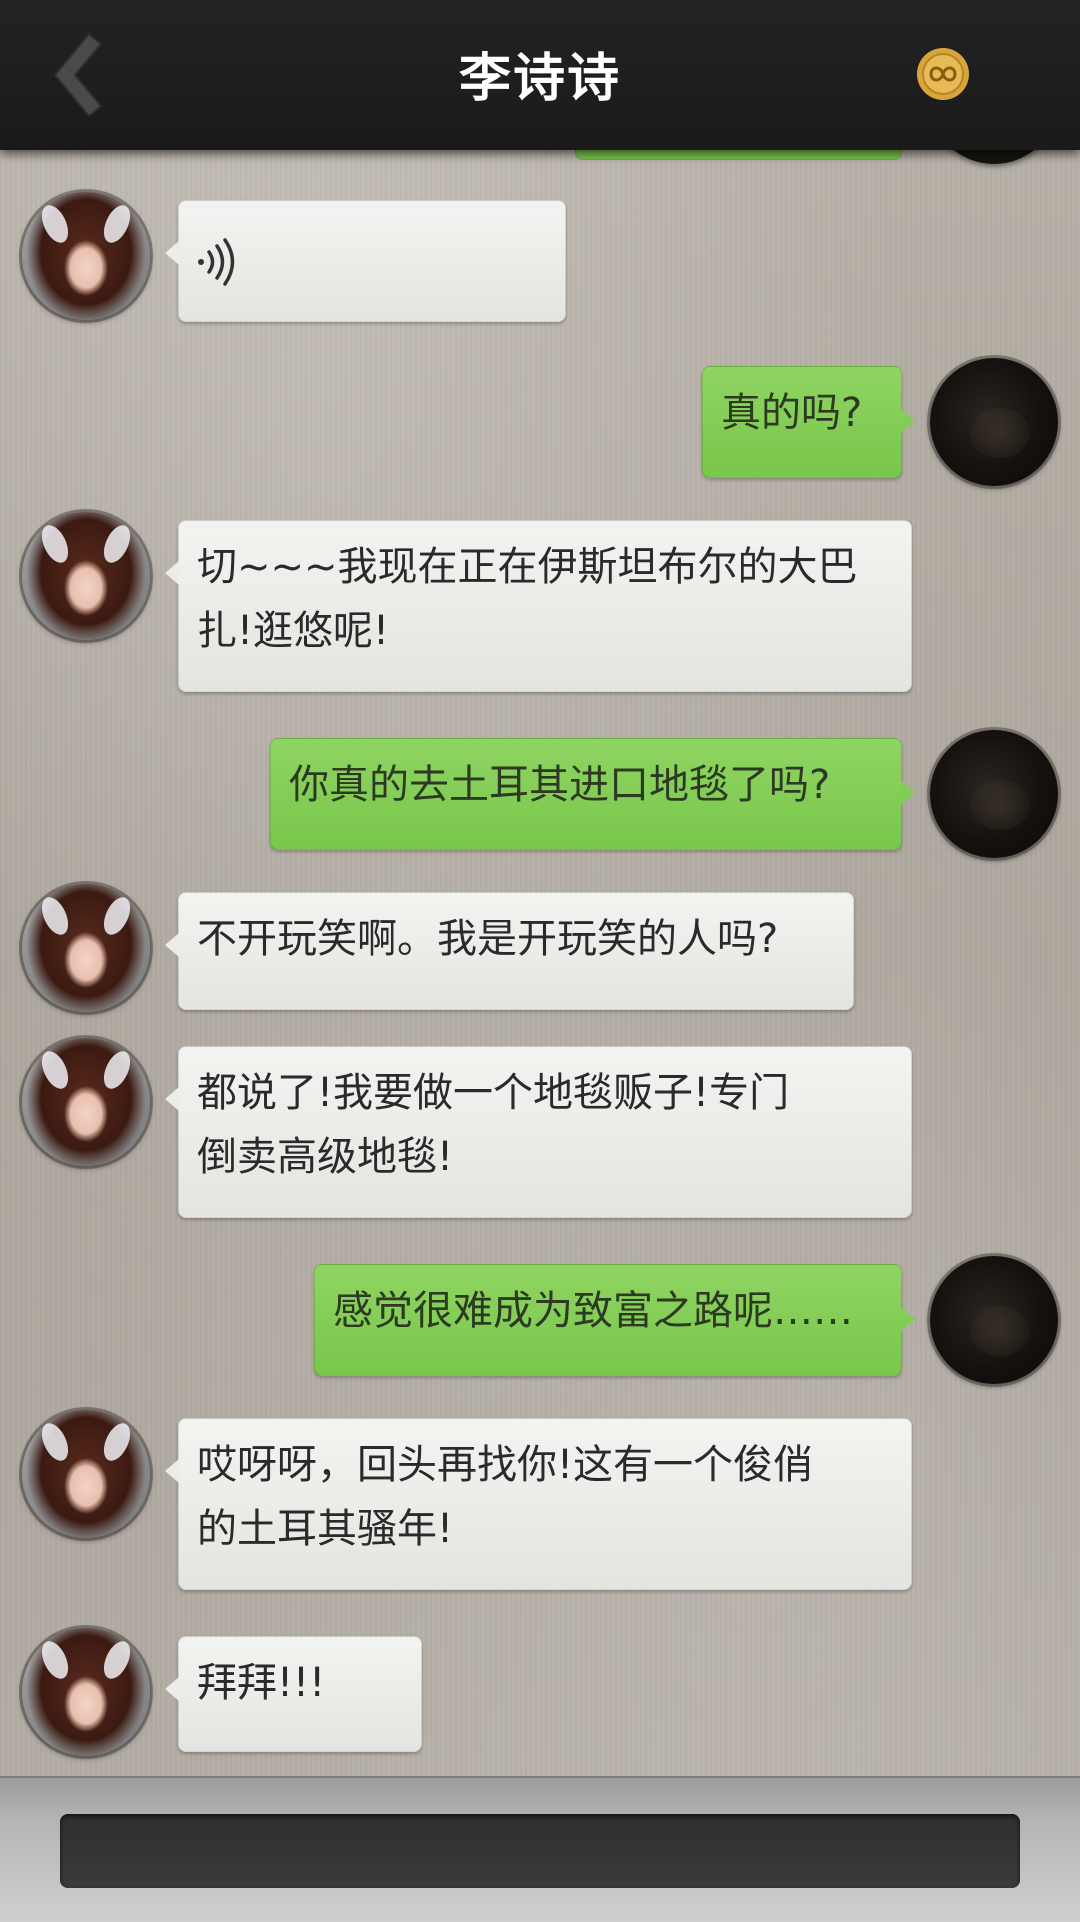 This screenshot has height=1922, width=1080. I want to click on message-bubble-sent: 你真的去土耳其进口地毯了吗?, so click(592, 794).